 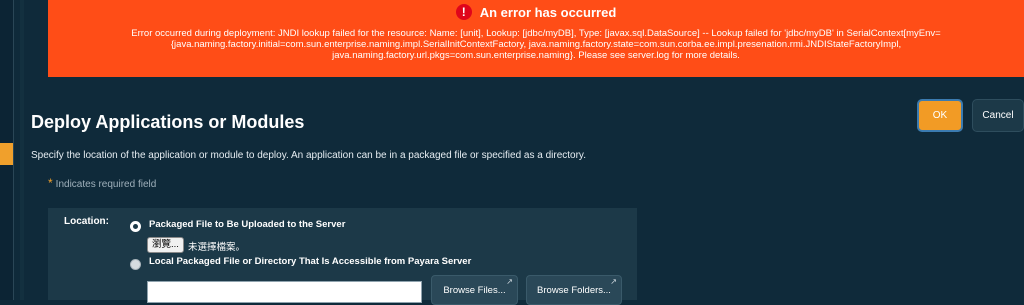 I want to click on required-field-note: * Indicates required field, so click(x=102, y=183).